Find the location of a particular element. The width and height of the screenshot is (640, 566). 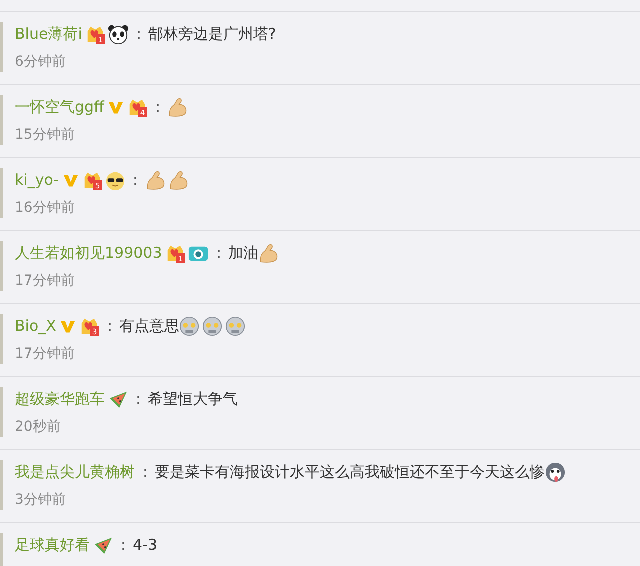

username-link: 一怀空气ggff is located at coordinates (59, 107).